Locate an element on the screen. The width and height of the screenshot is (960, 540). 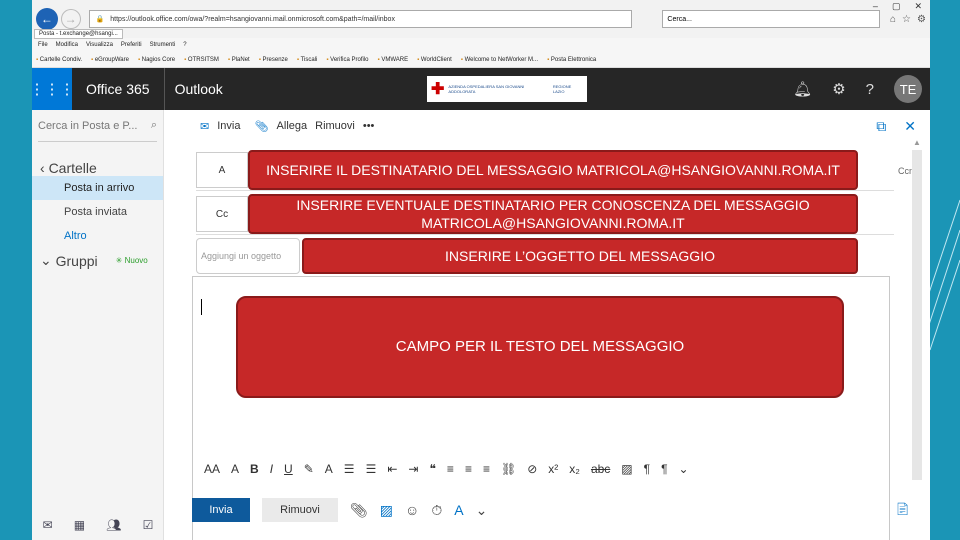
groups-heading: ⌄ Gruppi ✳ Nuovo is located at coordinates (97, 258).